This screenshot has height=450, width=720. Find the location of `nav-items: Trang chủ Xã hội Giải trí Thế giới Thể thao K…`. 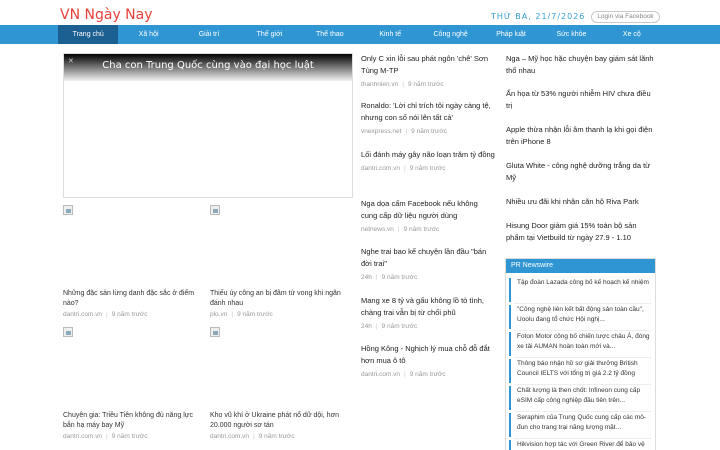

nav-items: Trang chủ Xã hội Giải trí Thế giới Thể thao K… is located at coordinates (360, 34).